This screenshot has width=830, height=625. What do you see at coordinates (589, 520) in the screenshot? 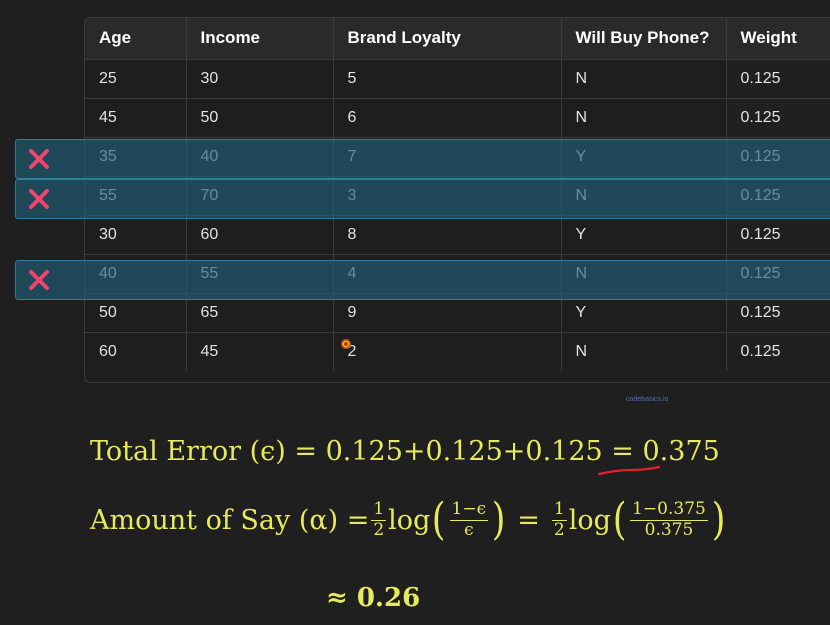
I see `log-label-2: log` at bounding box center [589, 520].